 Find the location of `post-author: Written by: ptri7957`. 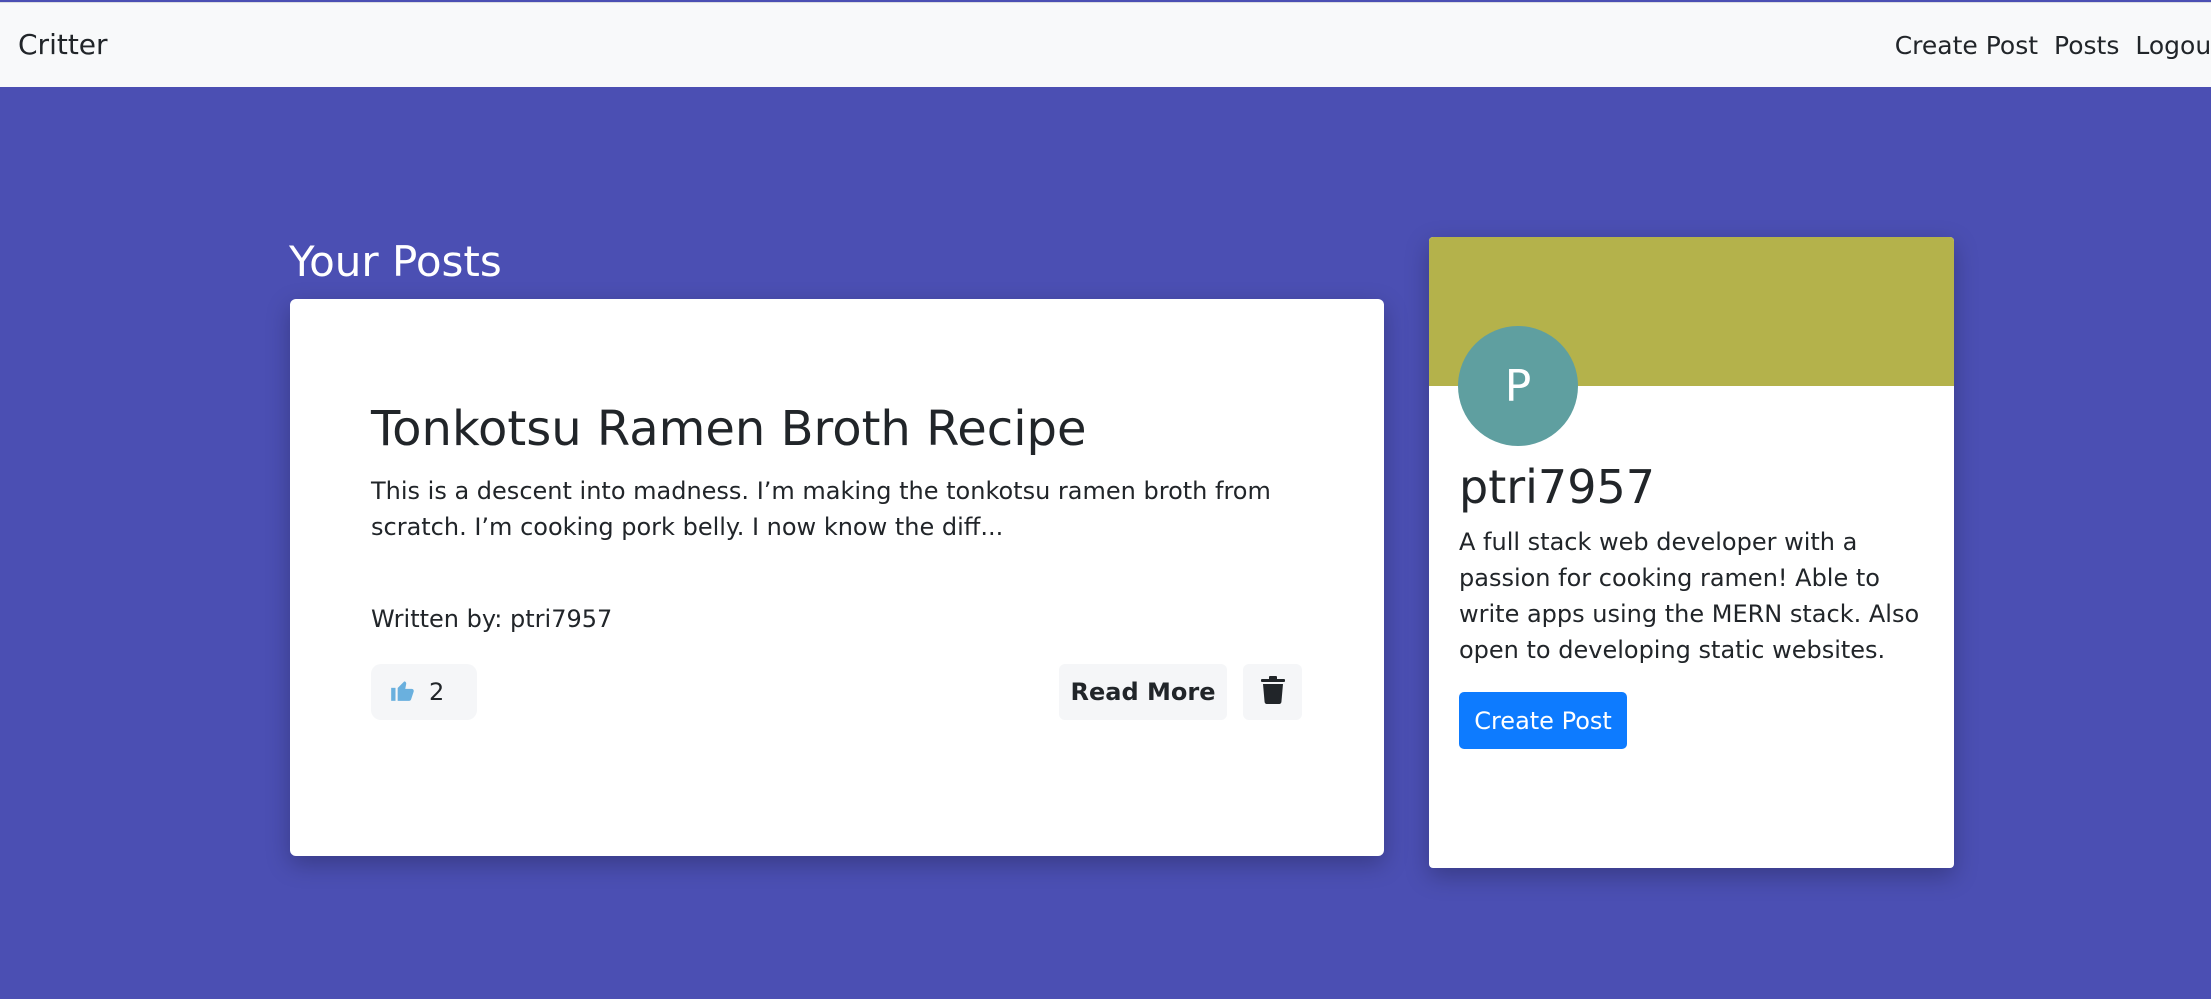

post-author: Written by: ptri7957 is located at coordinates (492, 619).